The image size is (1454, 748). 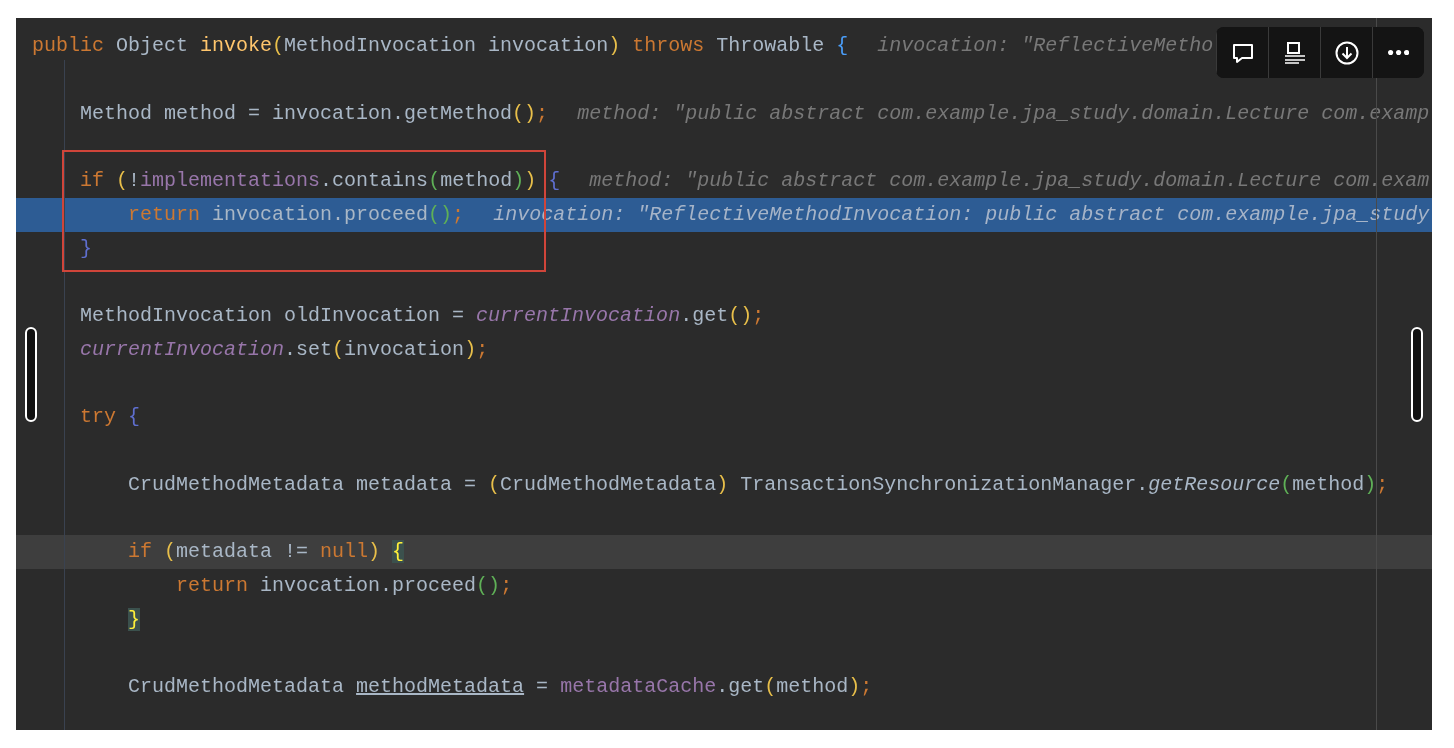 What do you see at coordinates (1009, 181) in the screenshot?
I see `inline-hint: method: "public abstract com.example.jpa_study.domain.Lecture com.exam` at bounding box center [1009, 181].